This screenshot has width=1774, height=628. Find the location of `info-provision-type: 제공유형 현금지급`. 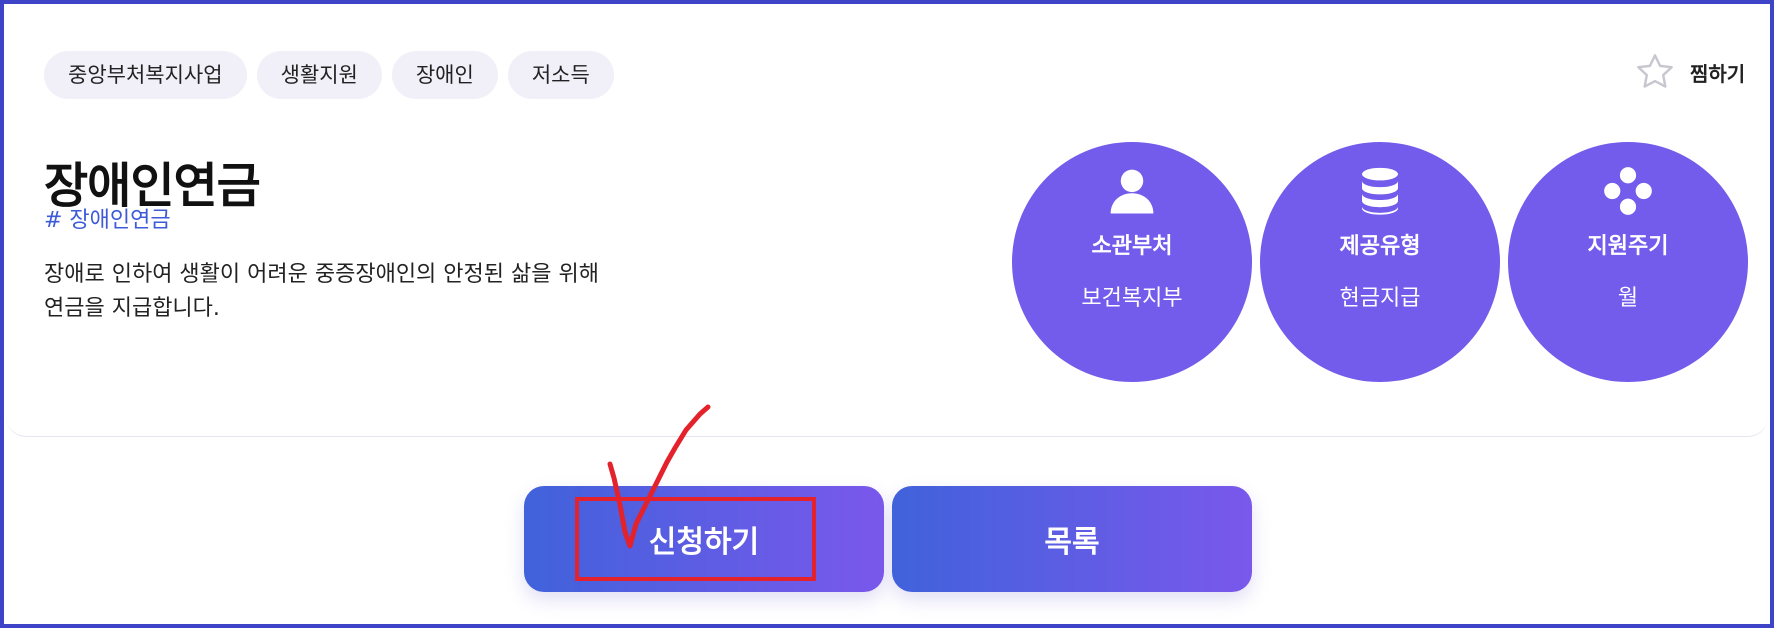

info-provision-type: 제공유형 현금지급 is located at coordinates (1380, 262).